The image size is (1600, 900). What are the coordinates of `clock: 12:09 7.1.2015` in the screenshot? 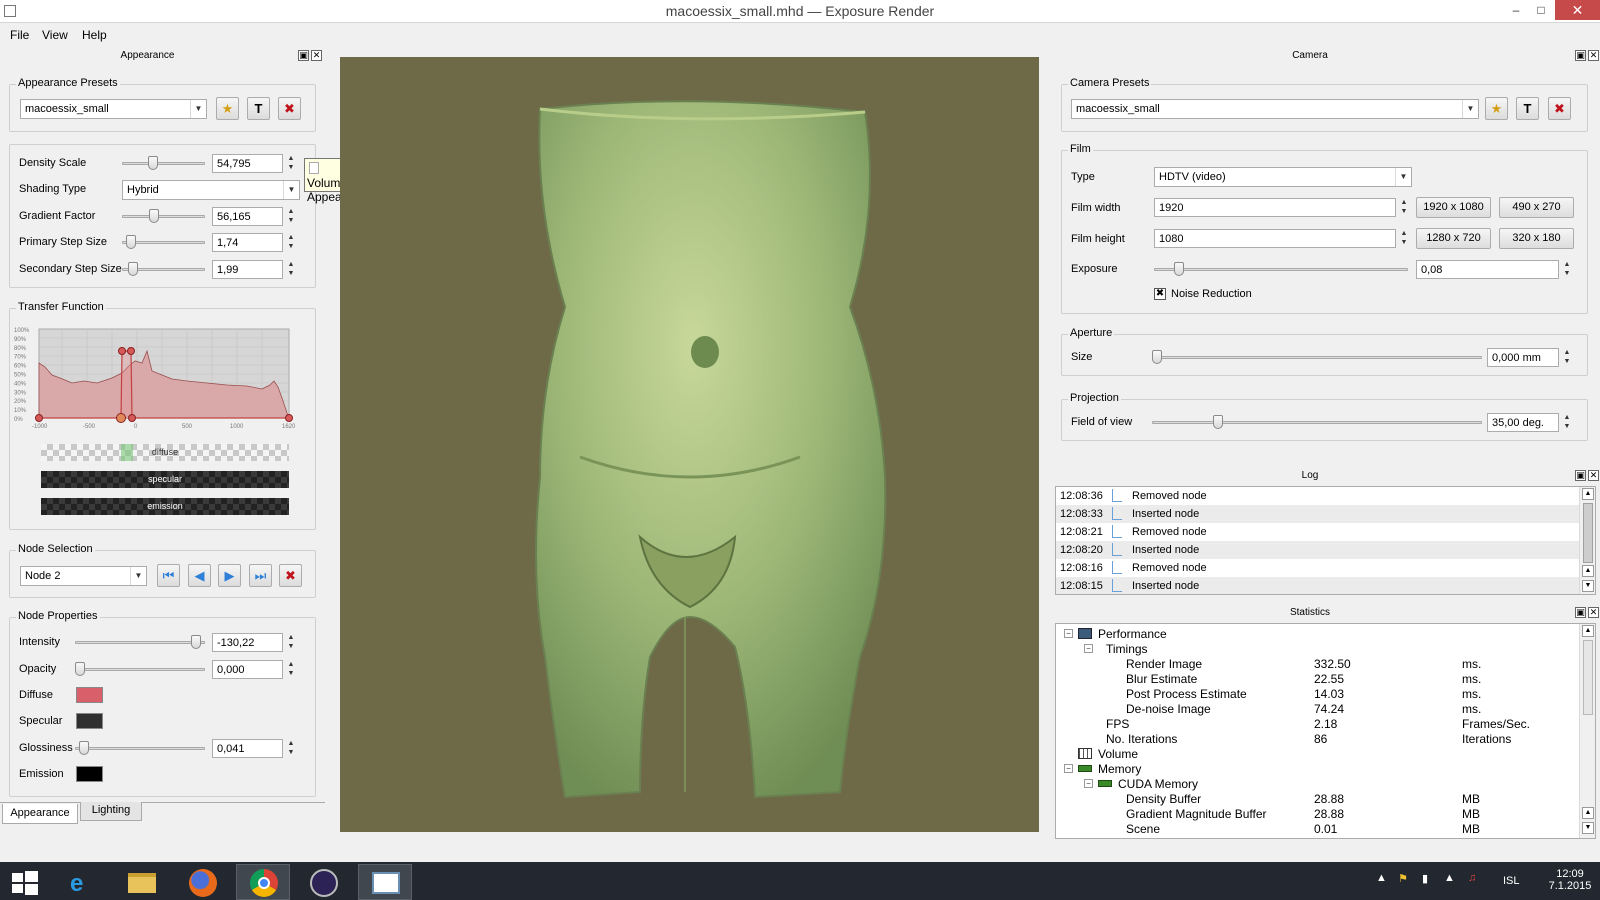 It's located at (1570, 880).